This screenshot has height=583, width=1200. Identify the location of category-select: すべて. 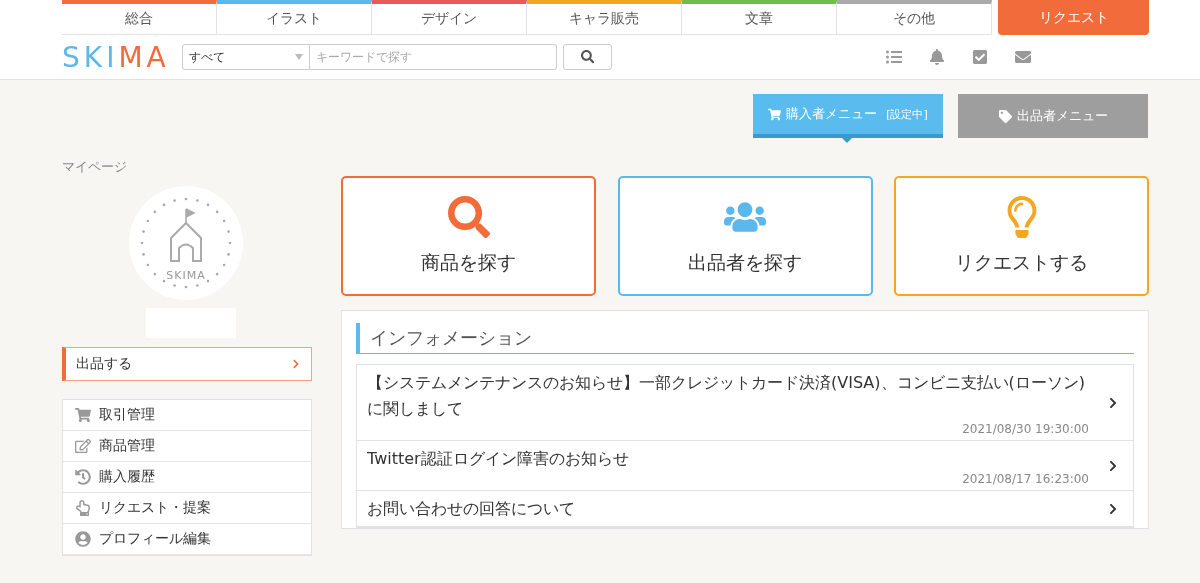
(246, 57).